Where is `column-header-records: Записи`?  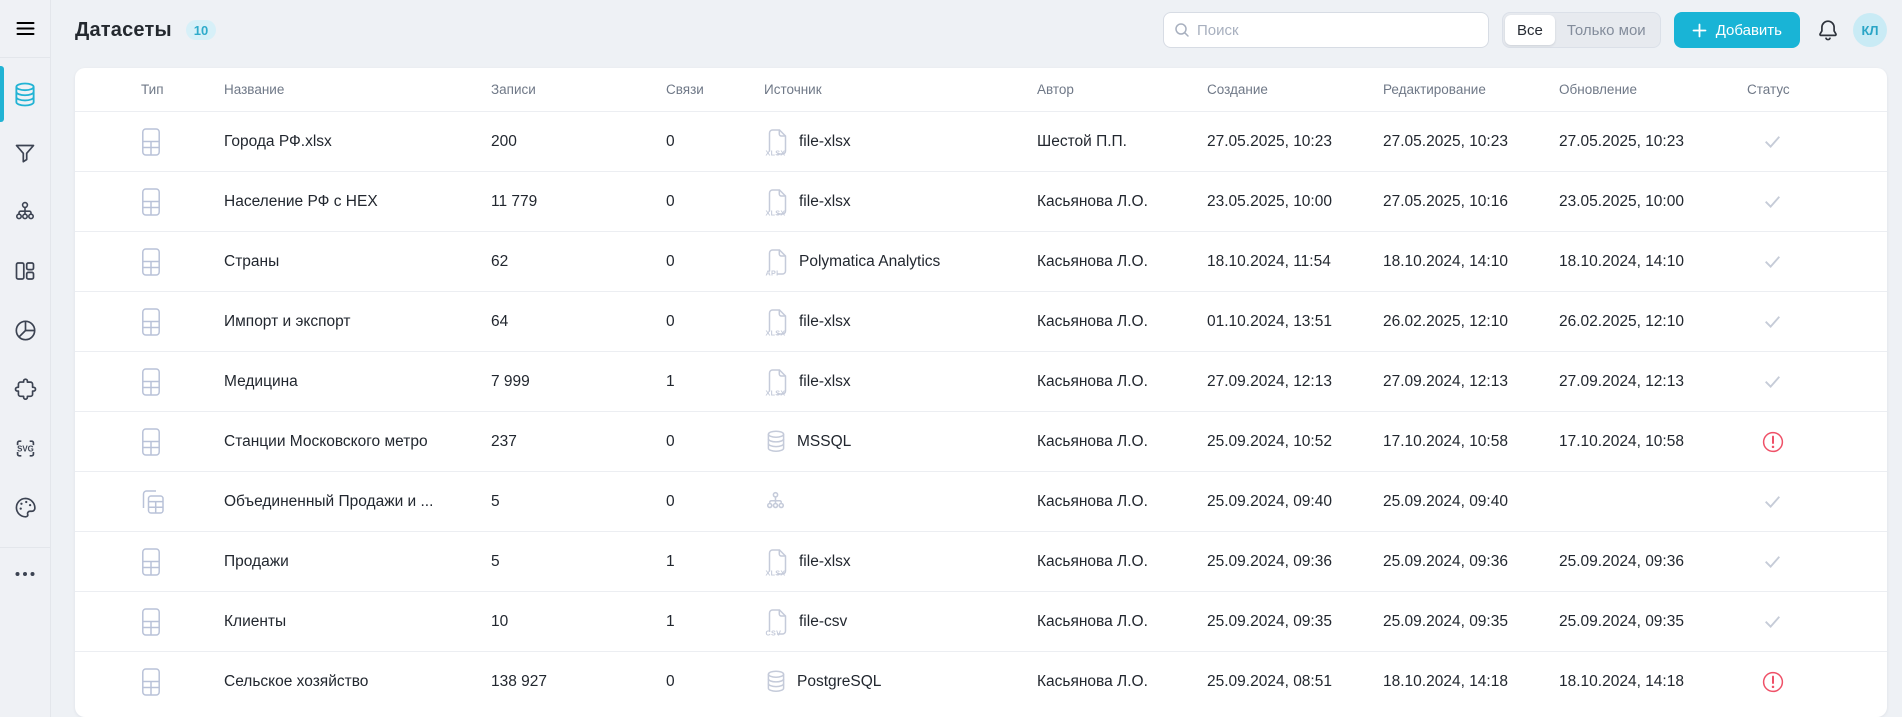
column-header-records: Записи is located at coordinates (513, 89).